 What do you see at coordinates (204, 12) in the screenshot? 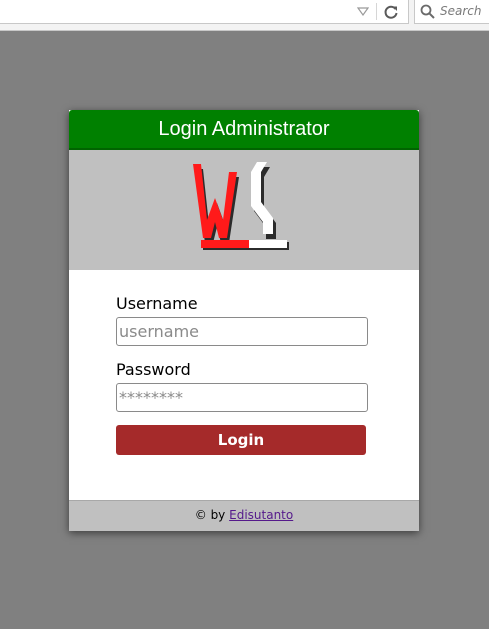
I see `address-bar` at bounding box center [204, 12].